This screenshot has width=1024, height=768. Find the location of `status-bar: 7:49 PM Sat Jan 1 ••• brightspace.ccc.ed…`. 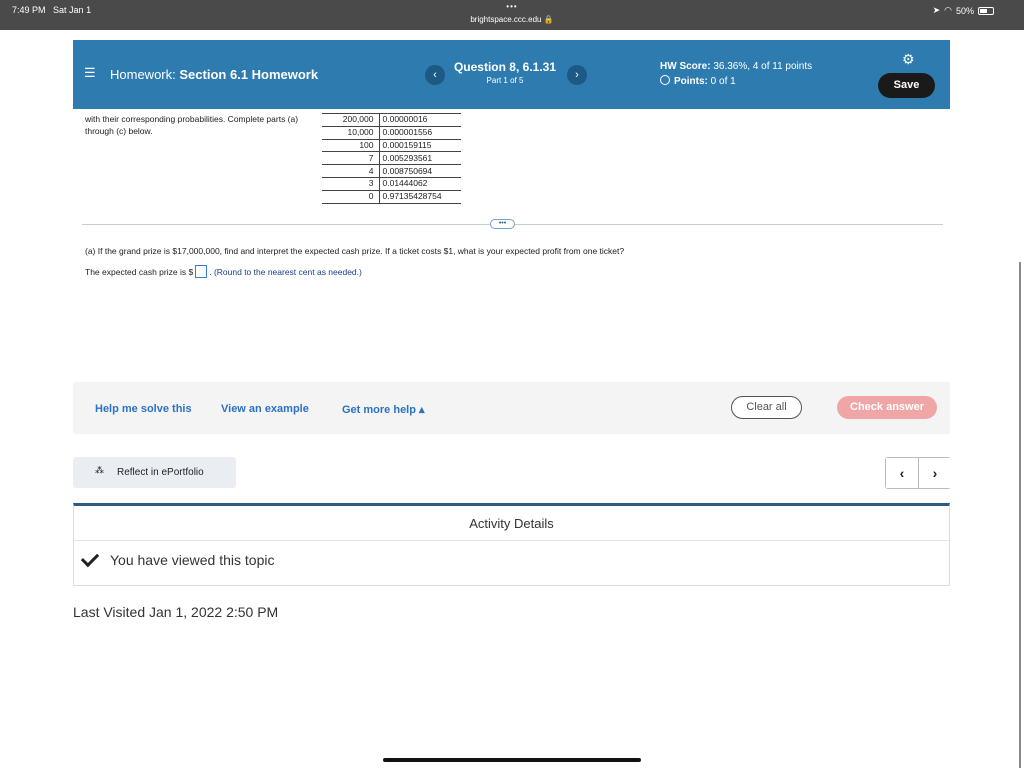

status-bar: 7:49 PM Sat Jan 1 ••• brightspace.ccc.ed… is located at coordinates (512, 15).